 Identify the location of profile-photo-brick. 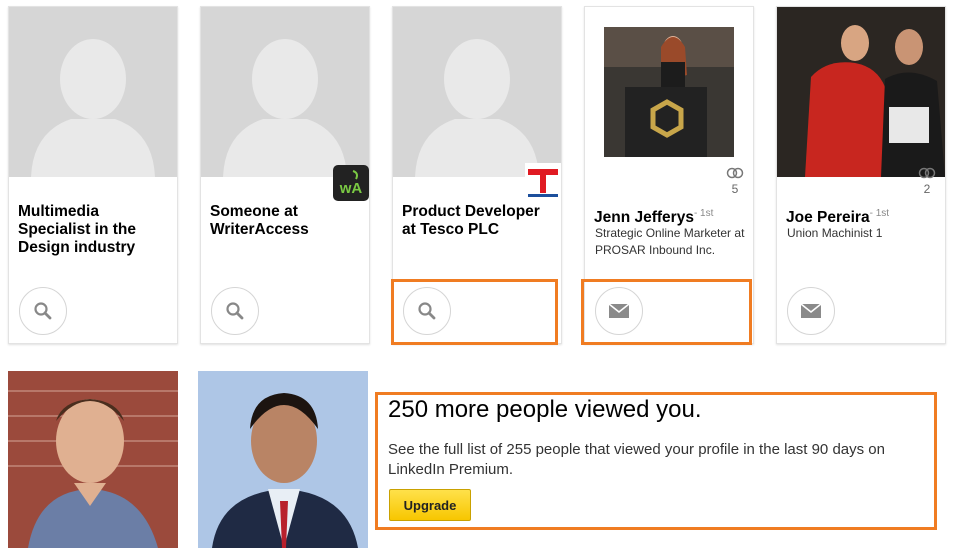
(93, 459).